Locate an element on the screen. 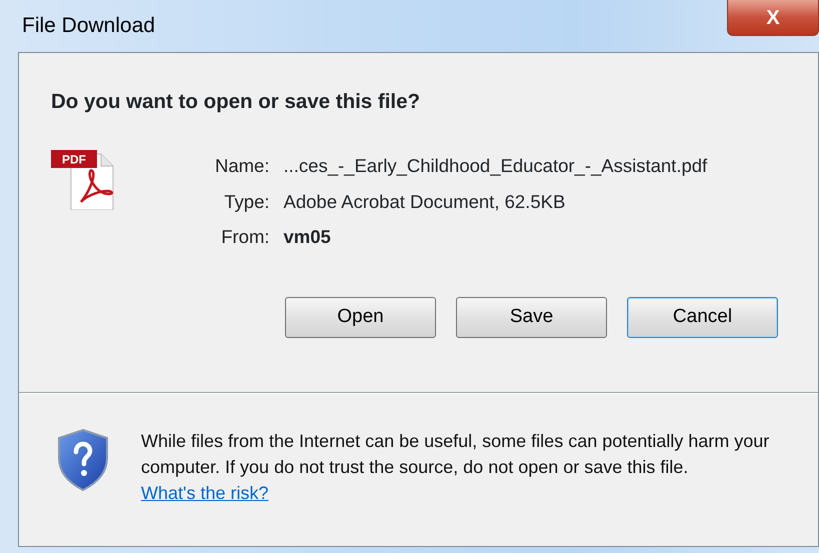 The width and height of the screenshot is (819, 553). risk-link: What's the risk? is located at coordinates (204, 493).